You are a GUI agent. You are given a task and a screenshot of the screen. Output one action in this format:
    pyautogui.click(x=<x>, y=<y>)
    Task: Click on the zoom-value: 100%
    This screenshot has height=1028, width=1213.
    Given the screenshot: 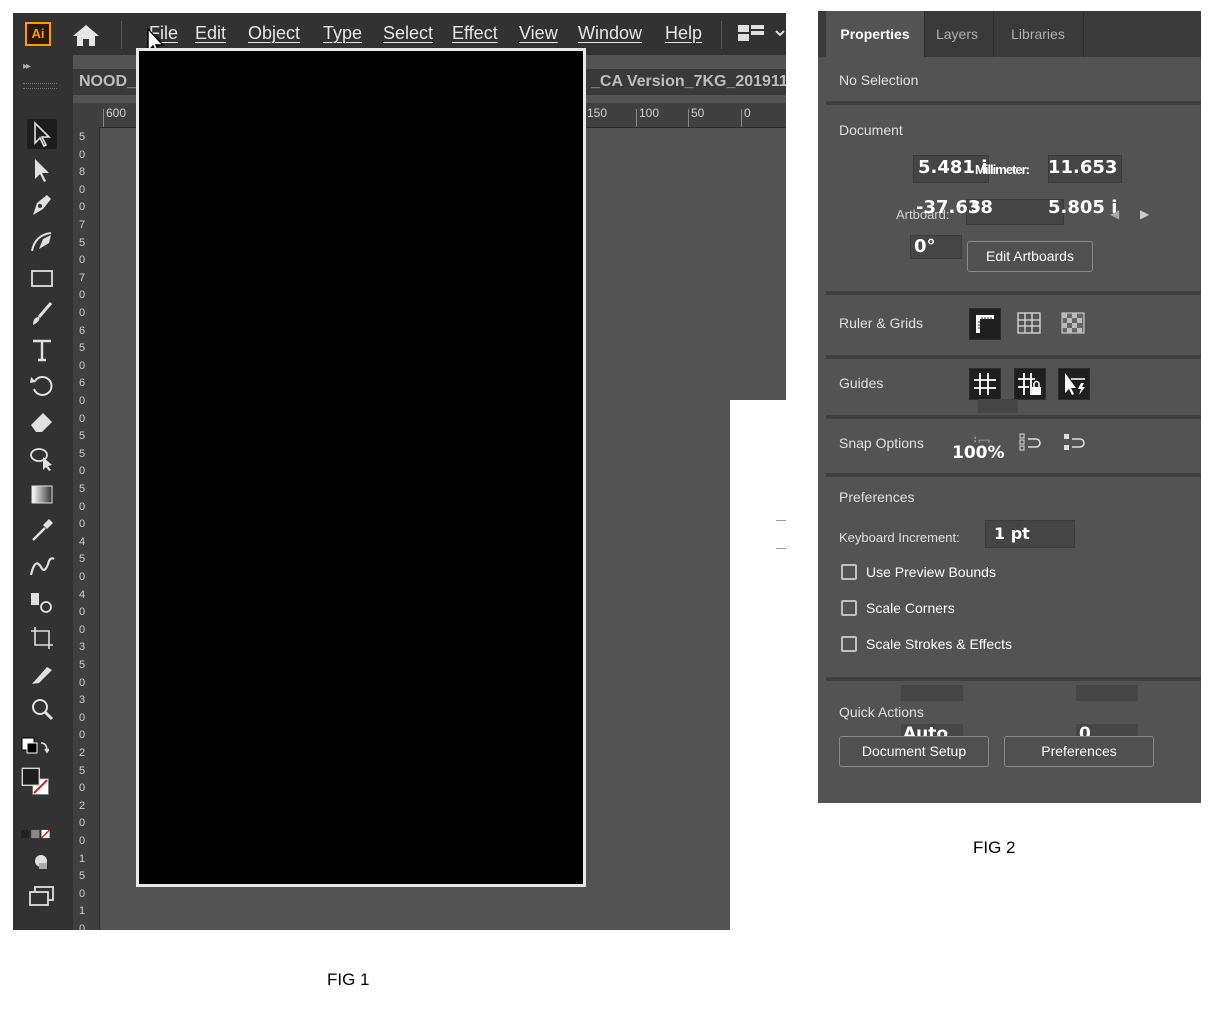 What is the action you would take?
    pyautogui.click(x=978, y=453)
    